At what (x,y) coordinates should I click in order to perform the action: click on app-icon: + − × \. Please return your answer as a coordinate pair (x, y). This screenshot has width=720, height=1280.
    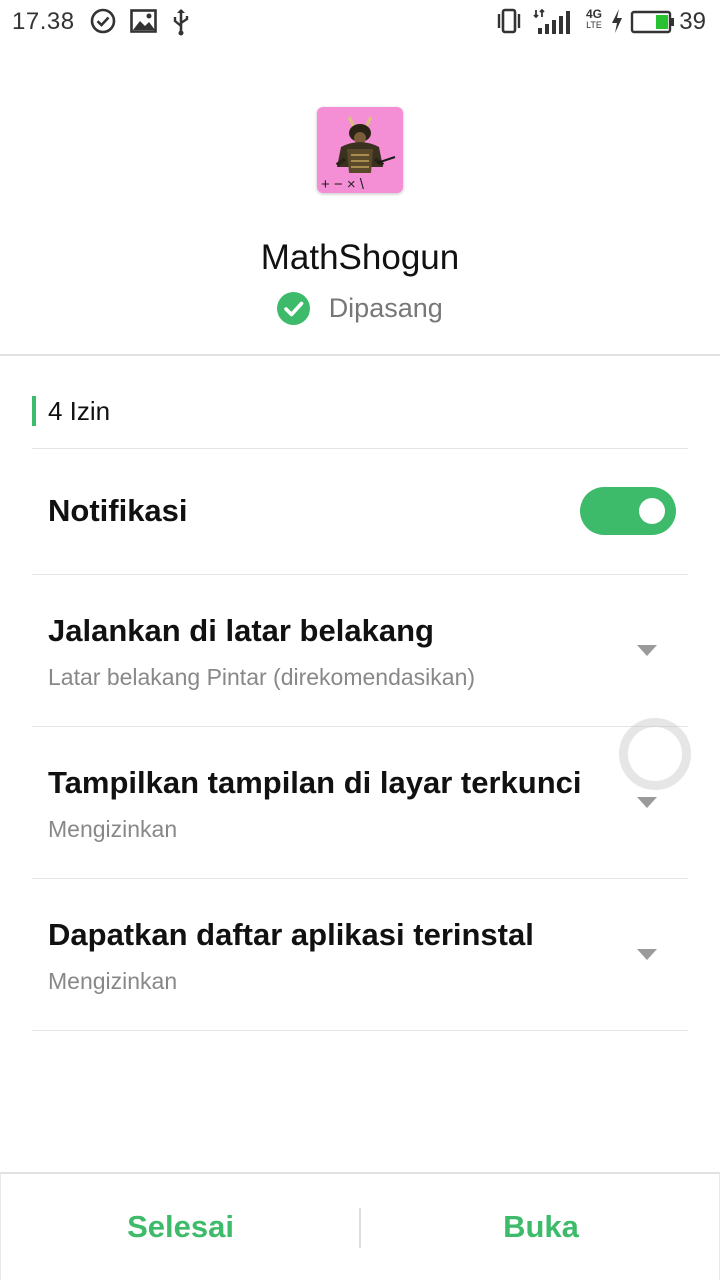
    Looking at the image, I should click on (360, 150).